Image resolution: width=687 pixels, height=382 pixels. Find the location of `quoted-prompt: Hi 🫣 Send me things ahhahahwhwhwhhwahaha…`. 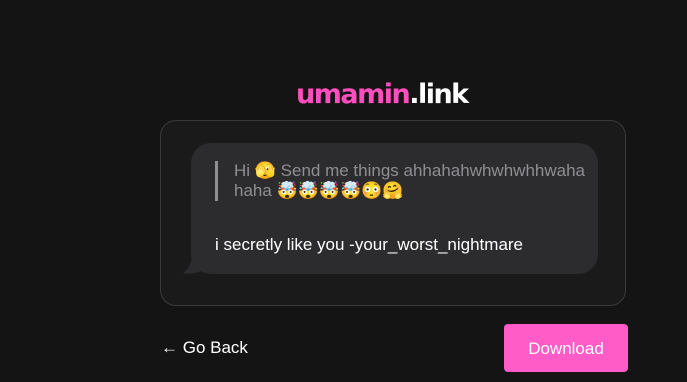

quoted-prompt: Hi 🫣 Send me things ahhahahwhwhwhhwahaha… is located at coordinates (404, 181).